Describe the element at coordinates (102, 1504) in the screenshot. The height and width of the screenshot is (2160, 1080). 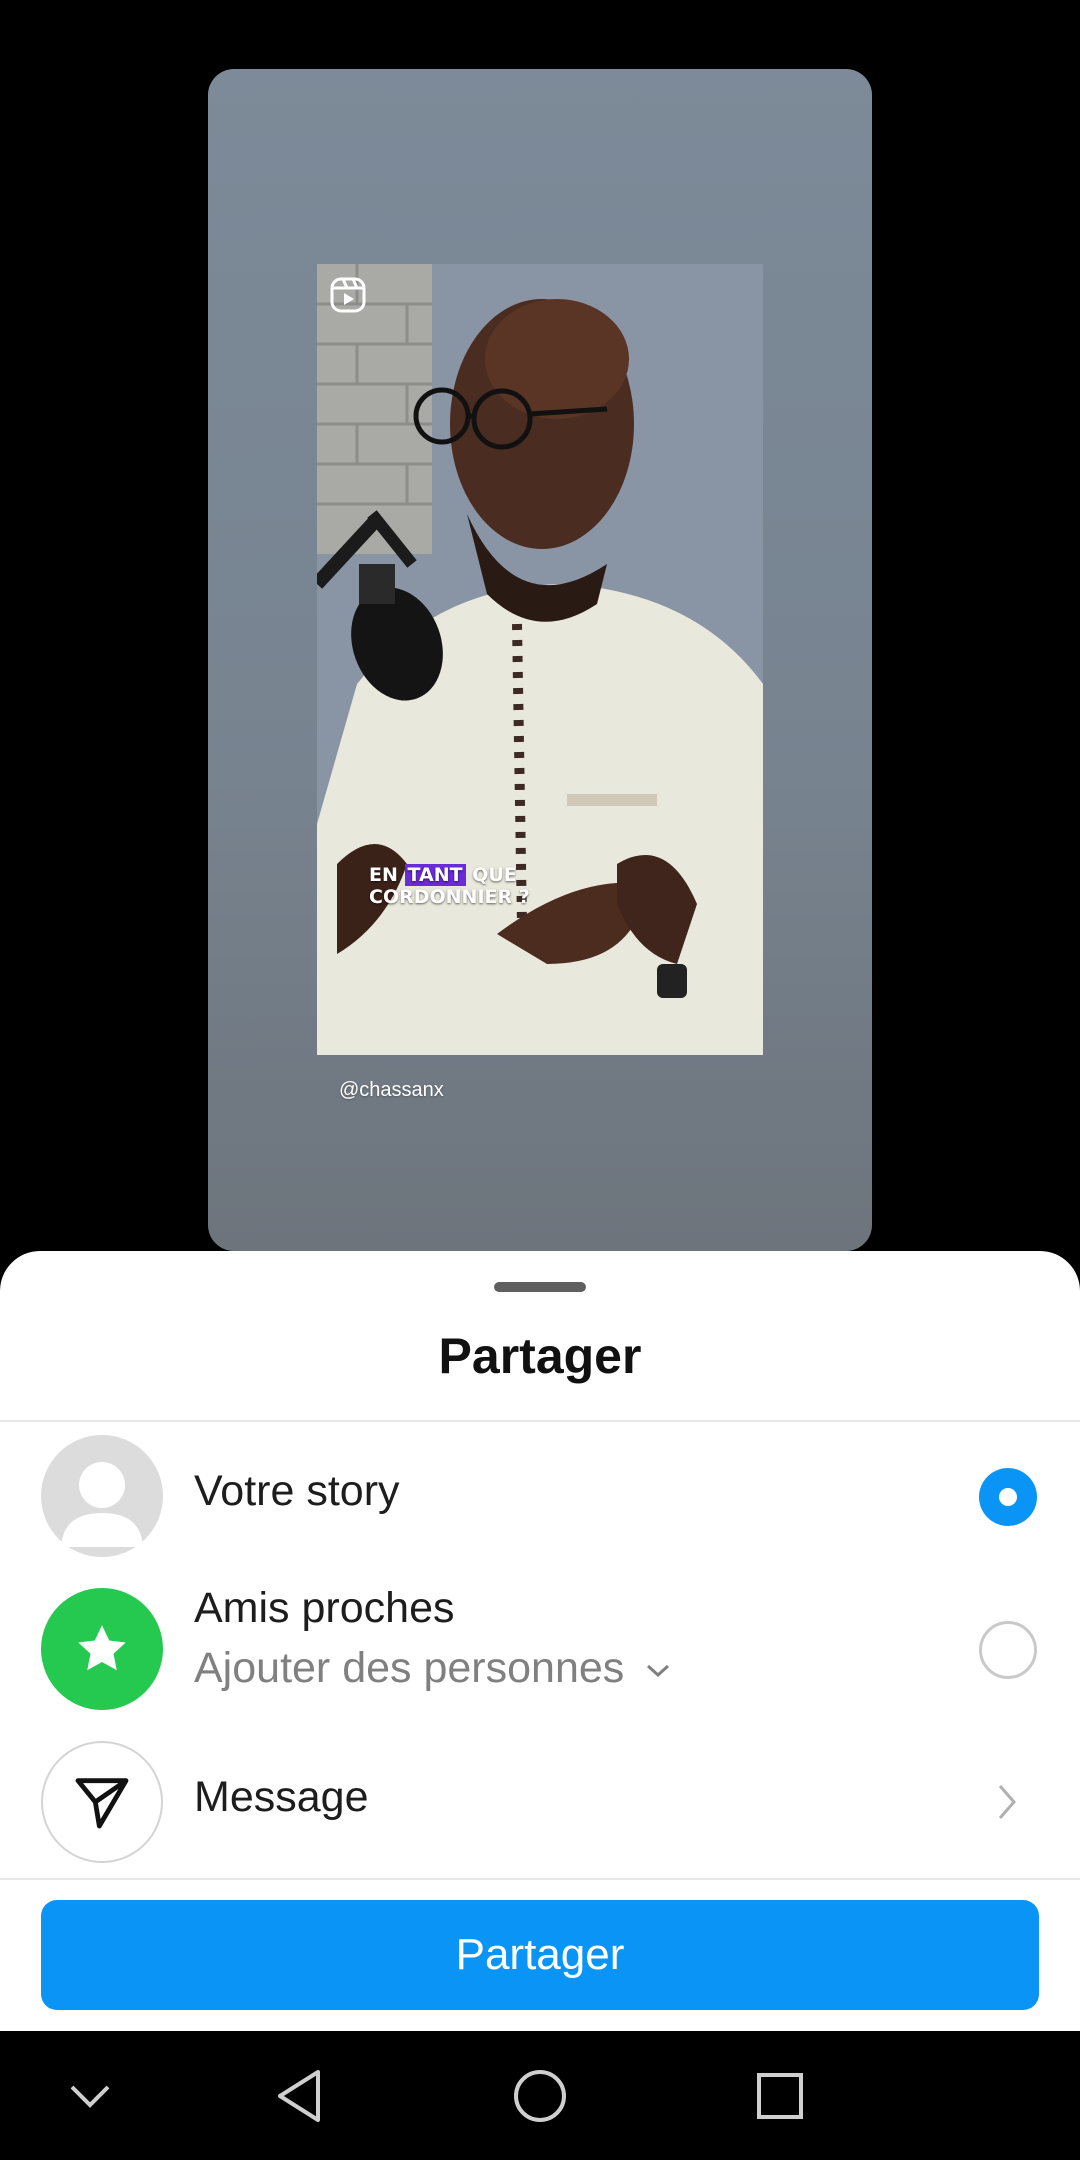
I see `person-icon` at that location.